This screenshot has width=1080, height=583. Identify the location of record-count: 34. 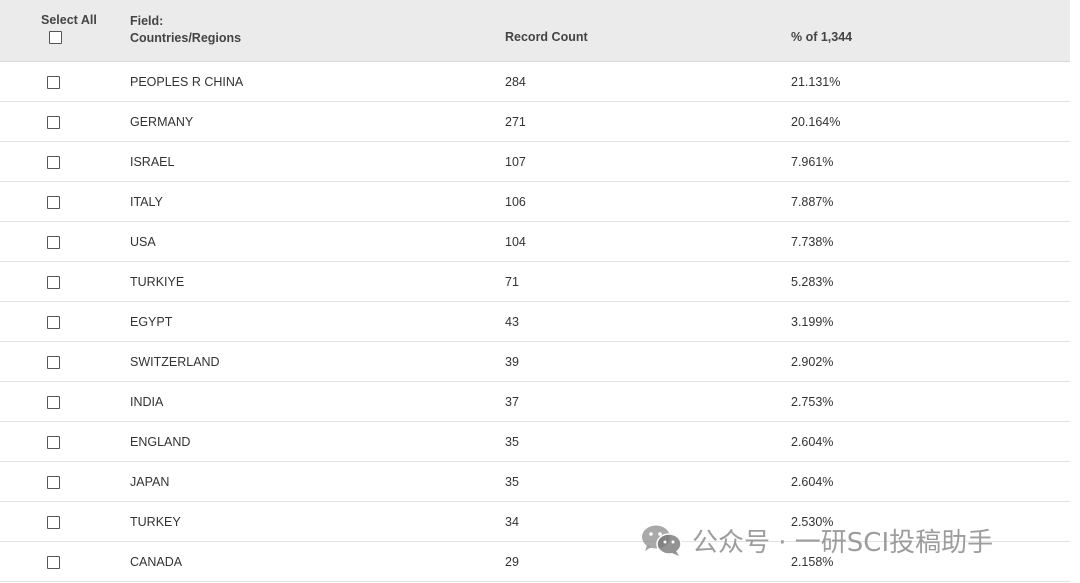
(512, 522).